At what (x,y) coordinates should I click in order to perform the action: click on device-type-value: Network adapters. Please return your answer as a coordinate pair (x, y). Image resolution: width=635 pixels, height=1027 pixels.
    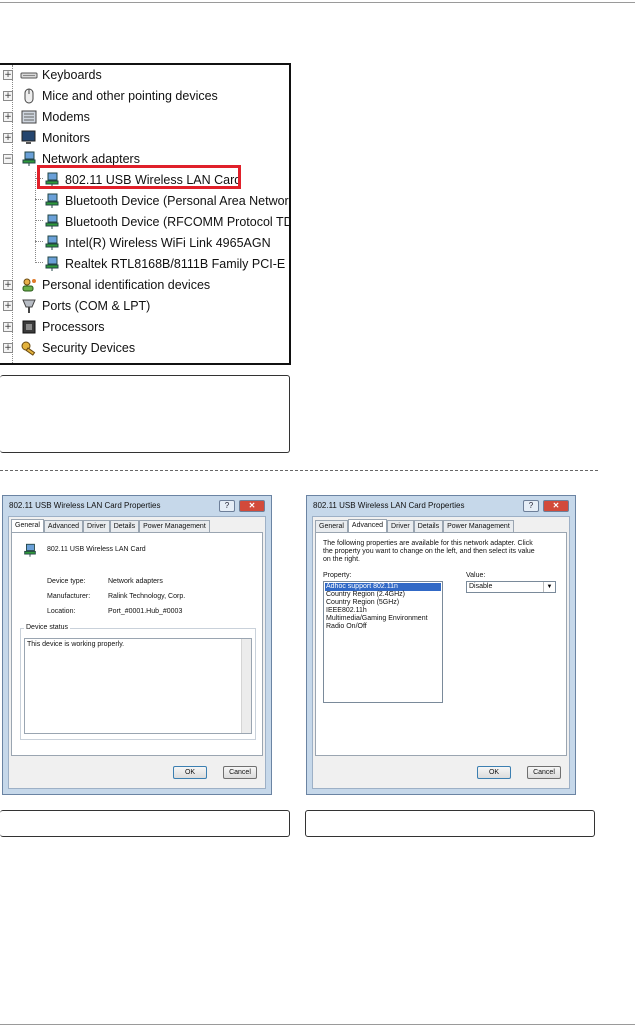
    Looking at the image, I should click on (135, 581).